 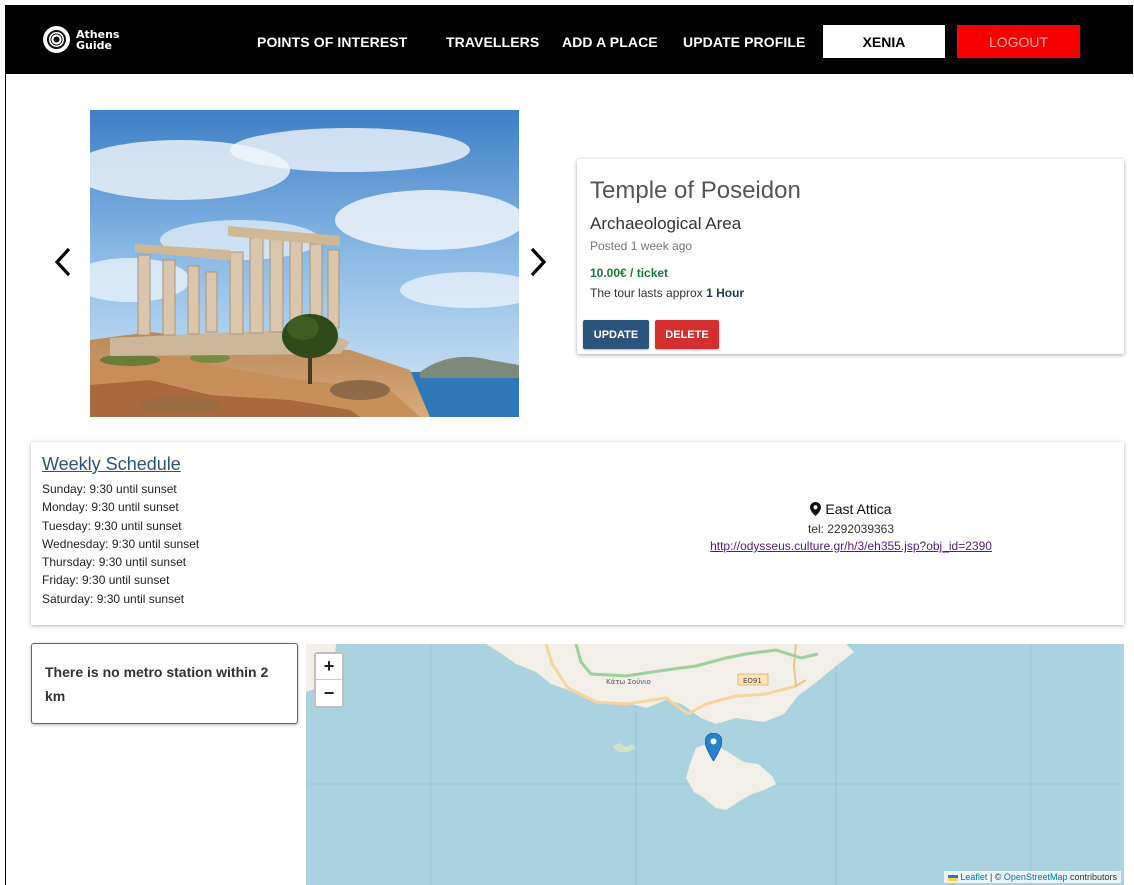 I want to click on tour-prefix: The tour lasts approx, so click(x=646, y=293).